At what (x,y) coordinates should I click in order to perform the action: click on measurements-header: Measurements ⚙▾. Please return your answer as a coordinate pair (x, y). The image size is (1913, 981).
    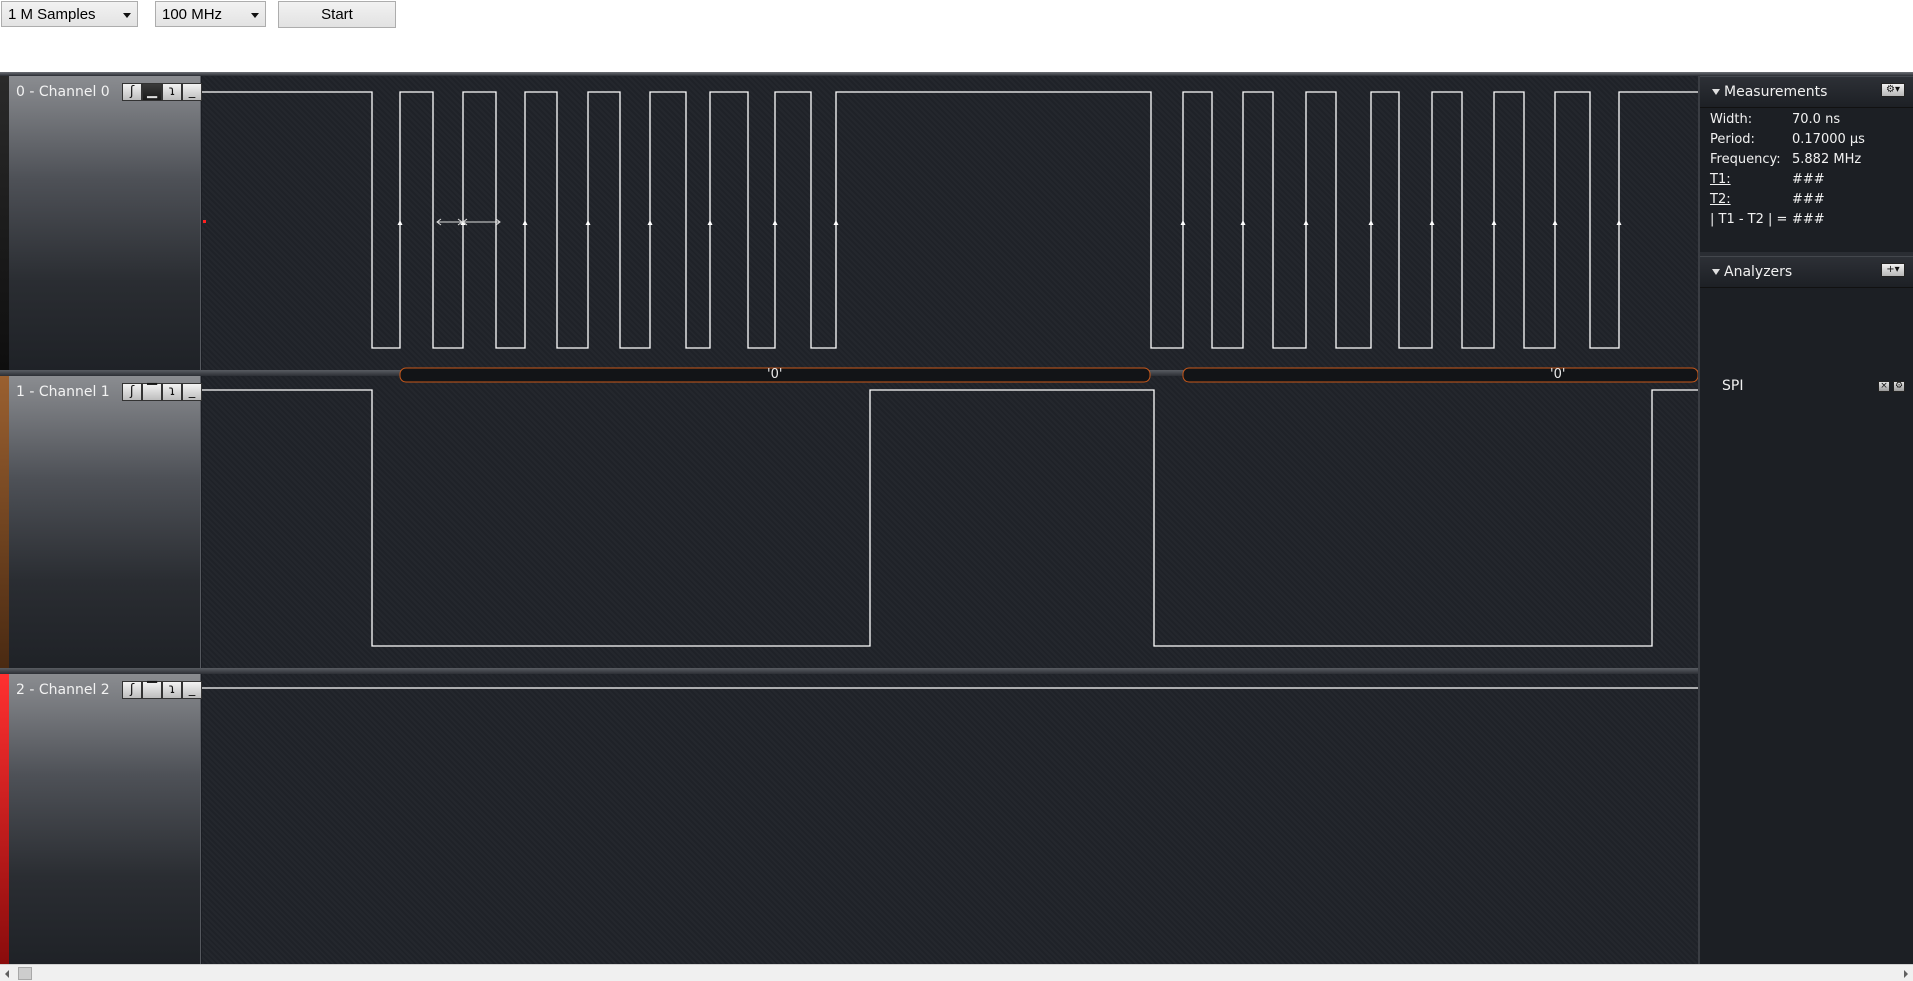
    Looking at the image, I should click on (1806, 92).